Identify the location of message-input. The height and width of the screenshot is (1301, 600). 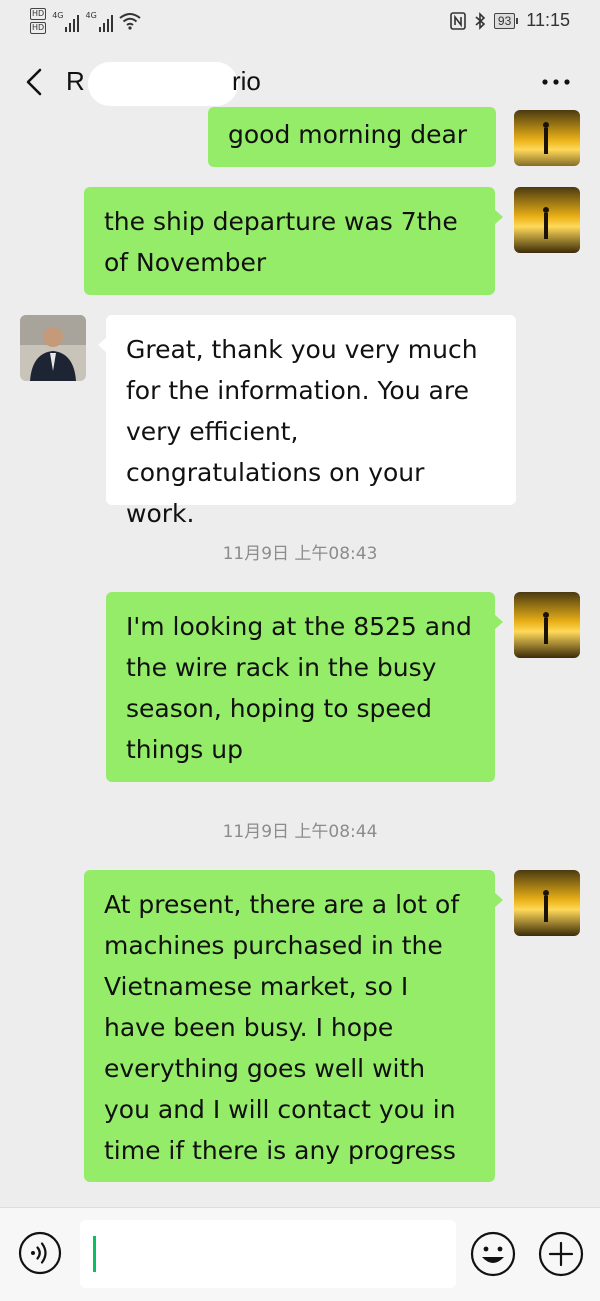
(268, 1254).